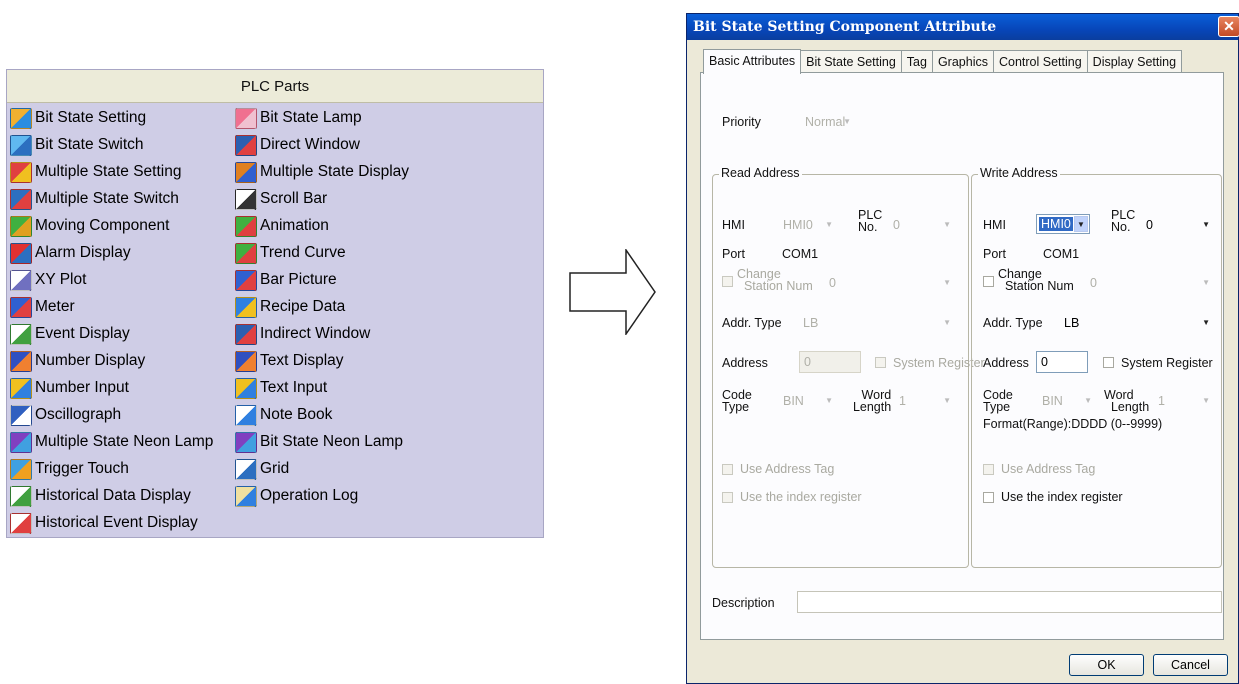 The width and height of the screenshot is (1239, 684). Describe the element at coordinates (988, 497) in the screenshot. I see `write-use-index-checkbox` at that location.